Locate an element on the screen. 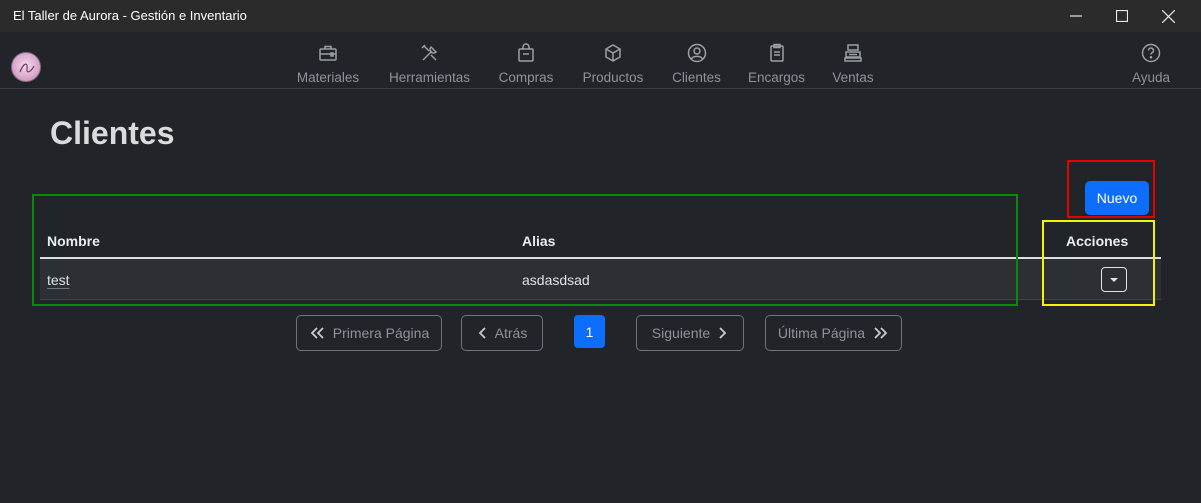 This screenshot has height=503, width=1201. nav-item-ventas: Ventas is located at coordinates (853, 64).